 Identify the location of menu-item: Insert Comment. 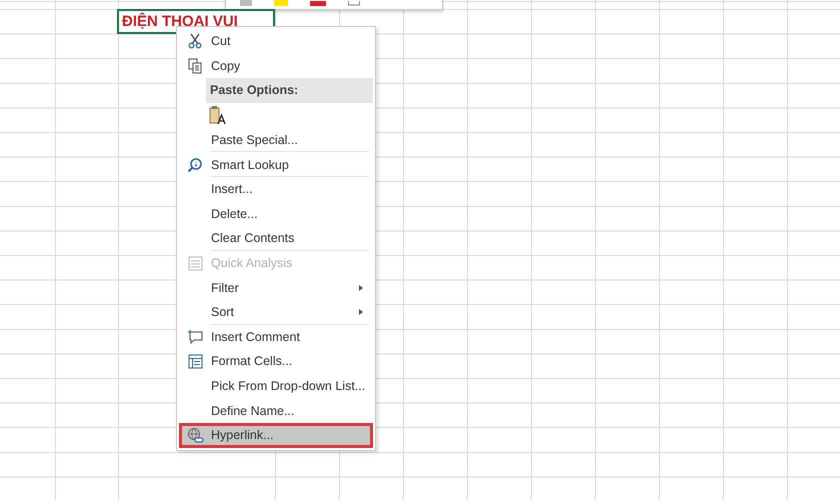
(276, 337).